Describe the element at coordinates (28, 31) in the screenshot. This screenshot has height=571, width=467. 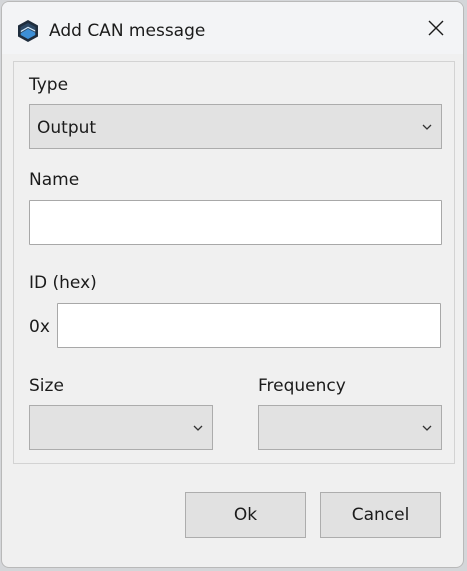
I see `app-logo-icon` at that location.